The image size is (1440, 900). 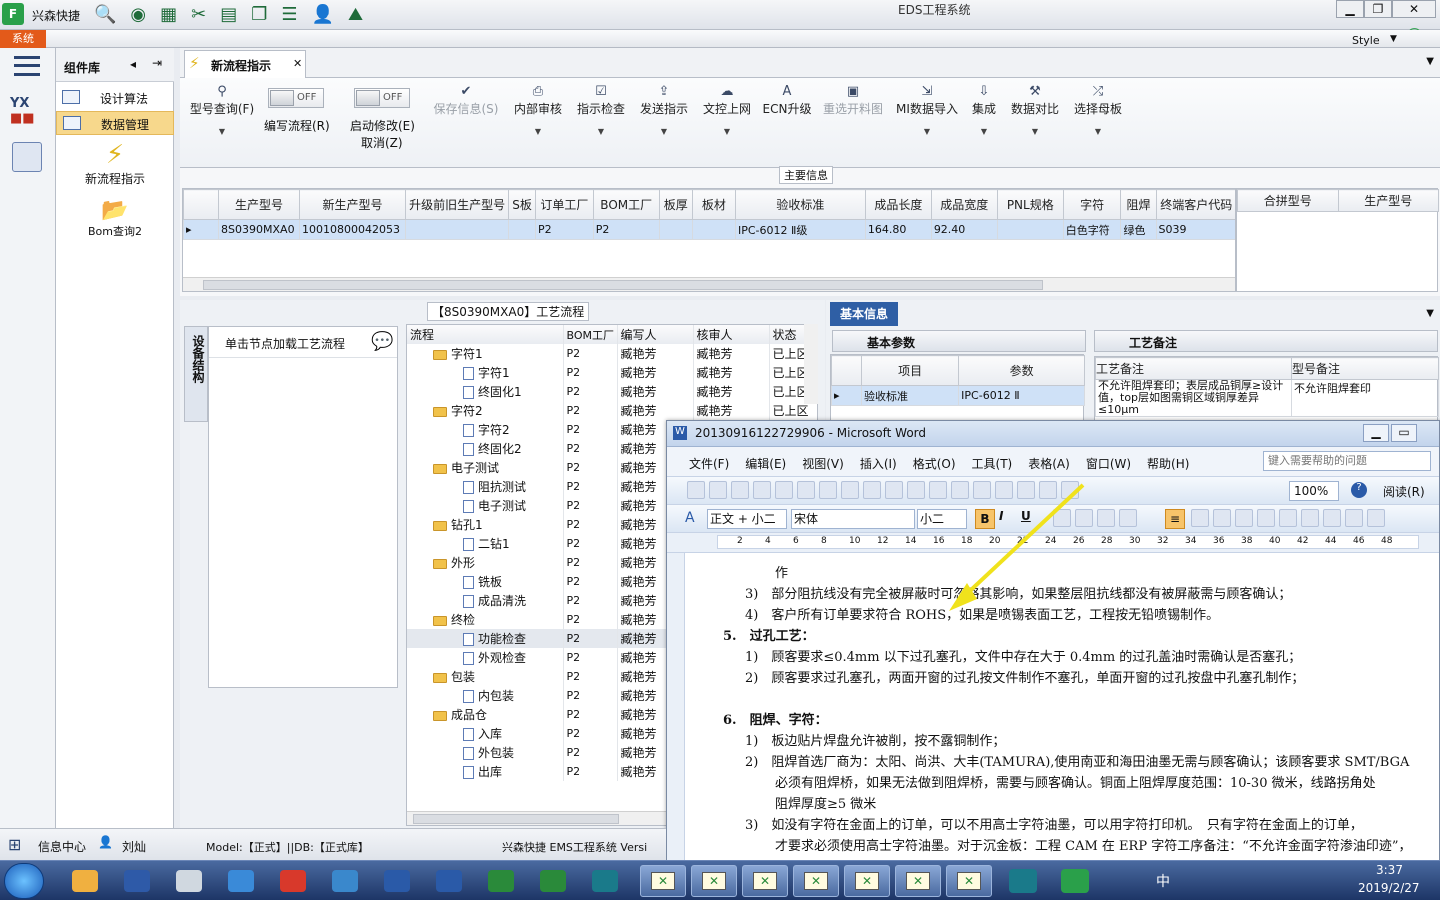 I want to click on word-menu-item: 文件(F), so click(x=709, y=463).